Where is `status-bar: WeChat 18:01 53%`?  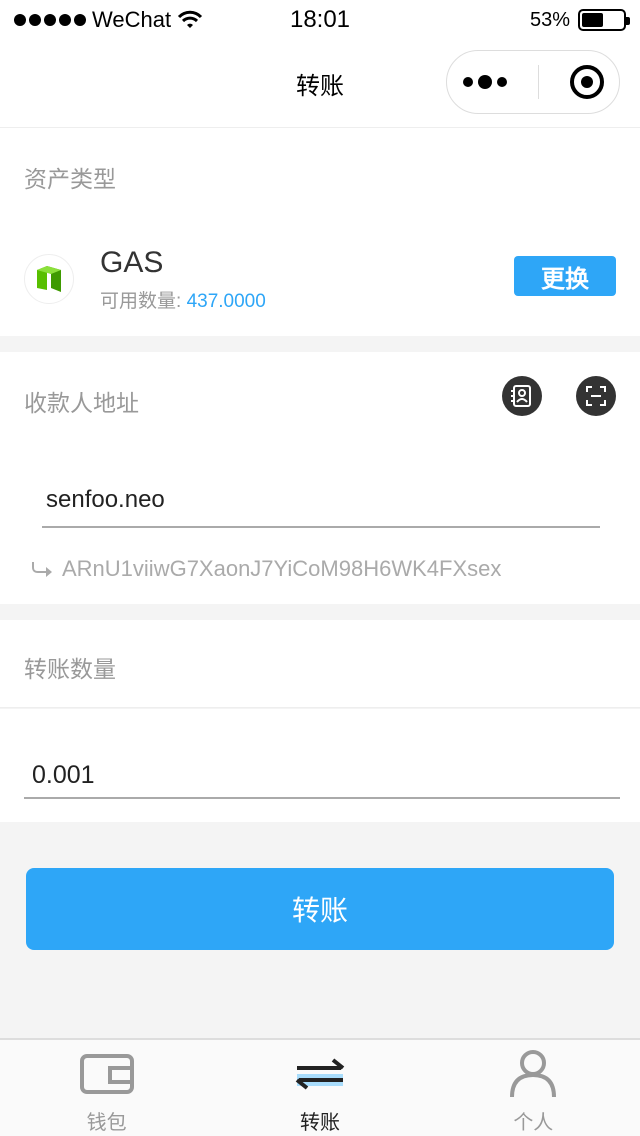
status-bar: WeChat 18:01 53% is located at coordinates (320, 20).